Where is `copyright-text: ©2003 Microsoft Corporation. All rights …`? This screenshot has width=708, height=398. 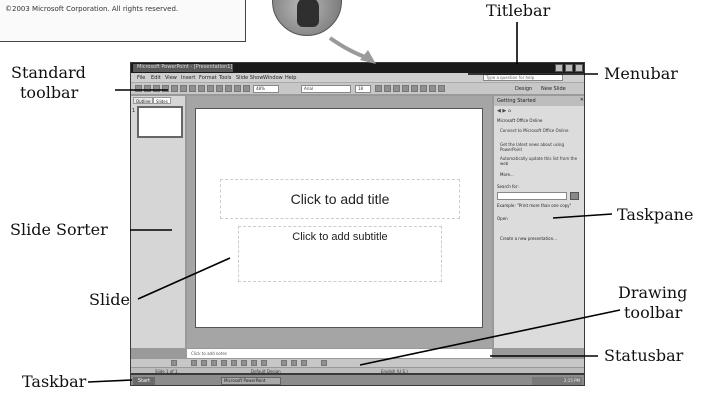
copyright-text: ©2003 Microsoft Corporation. All rights … is located at coordinates (92, 9).